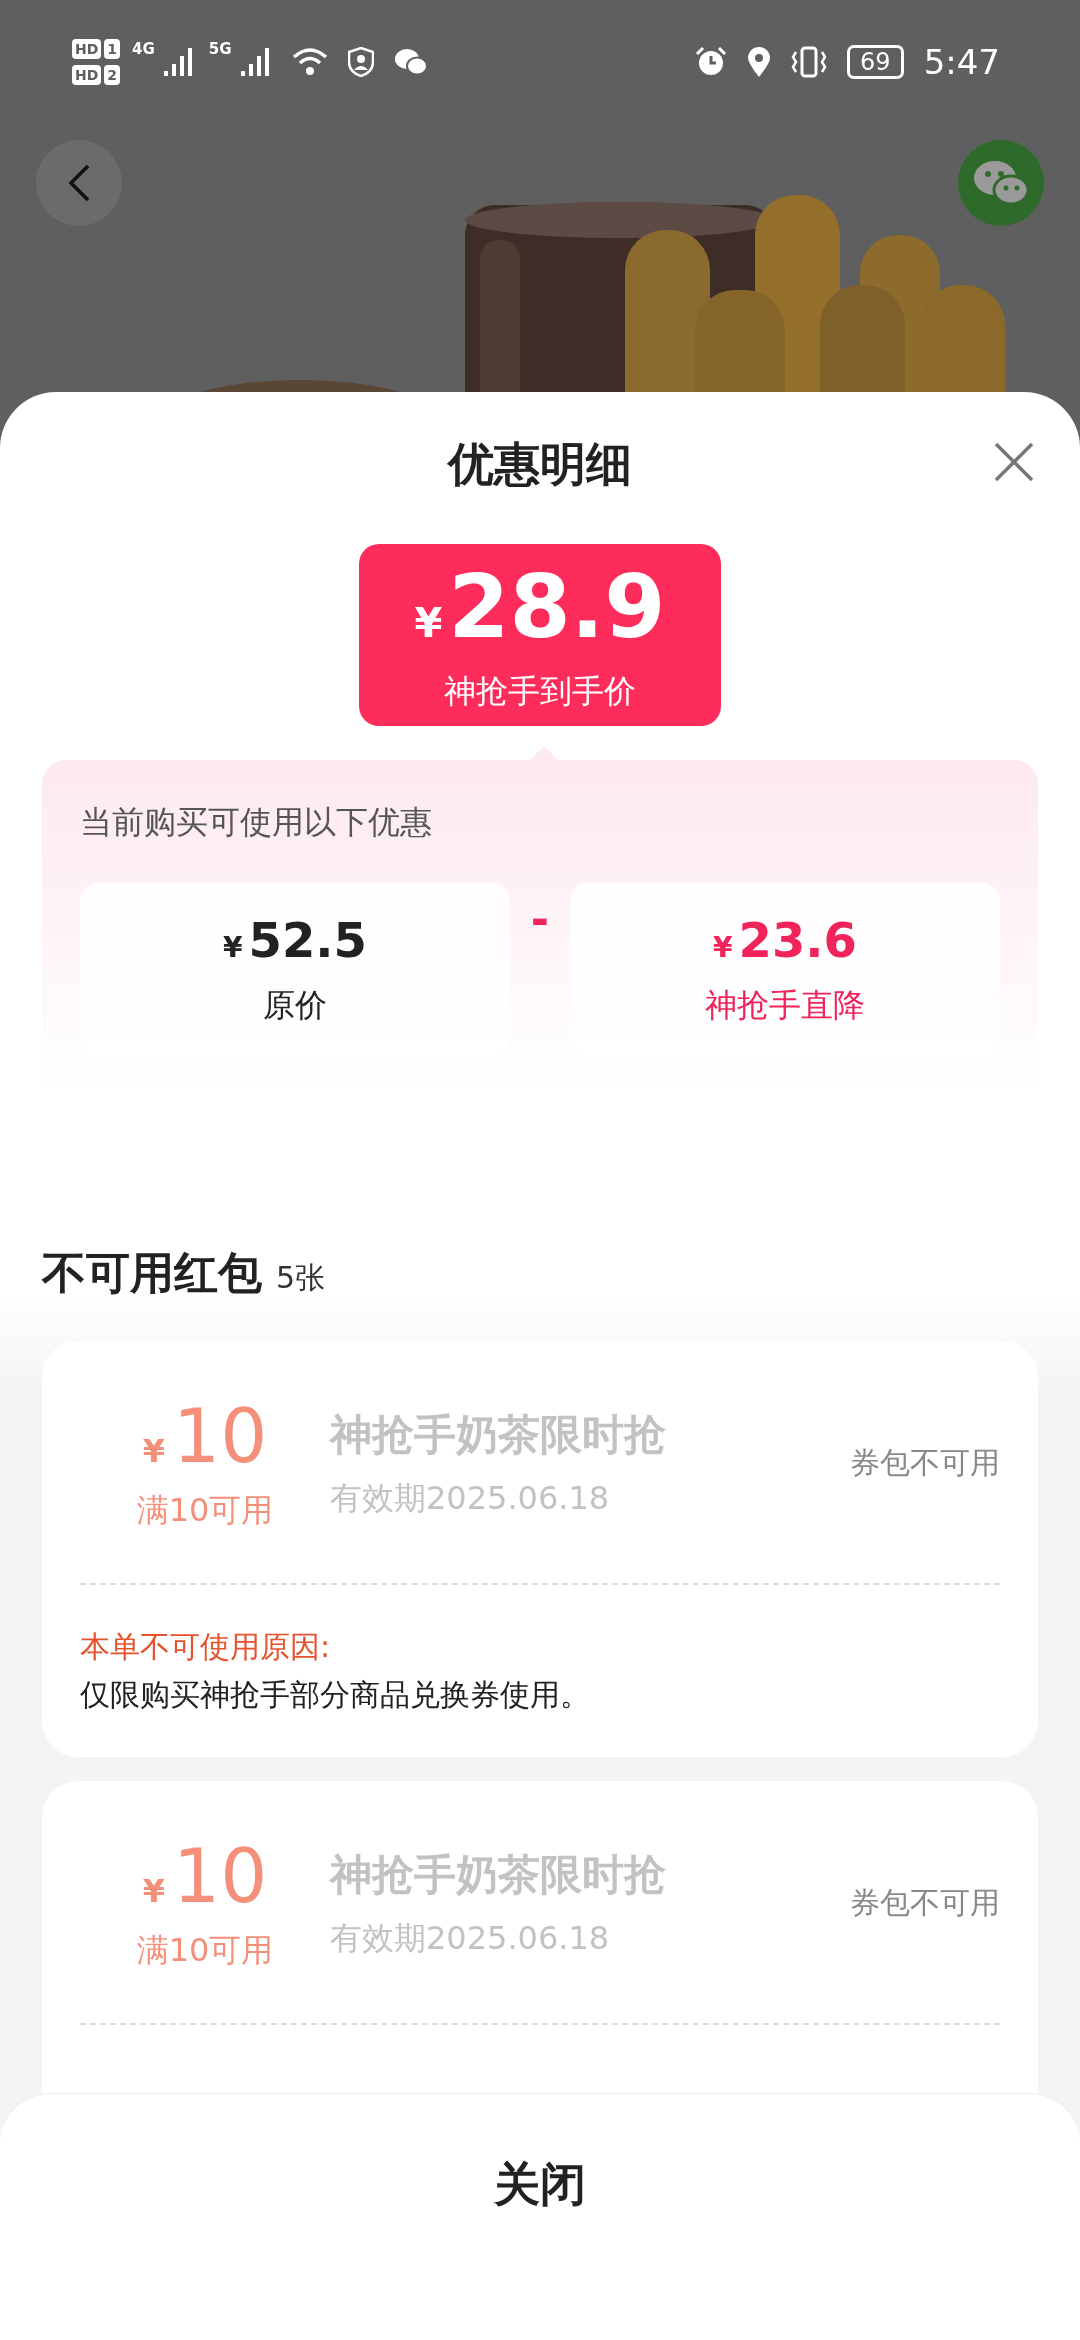 The image size is (1080, 2340). What do you see at coordinates (112, 49) in the screenshot?
I see `sim-slot: 1` at bounding box center [112, 49].